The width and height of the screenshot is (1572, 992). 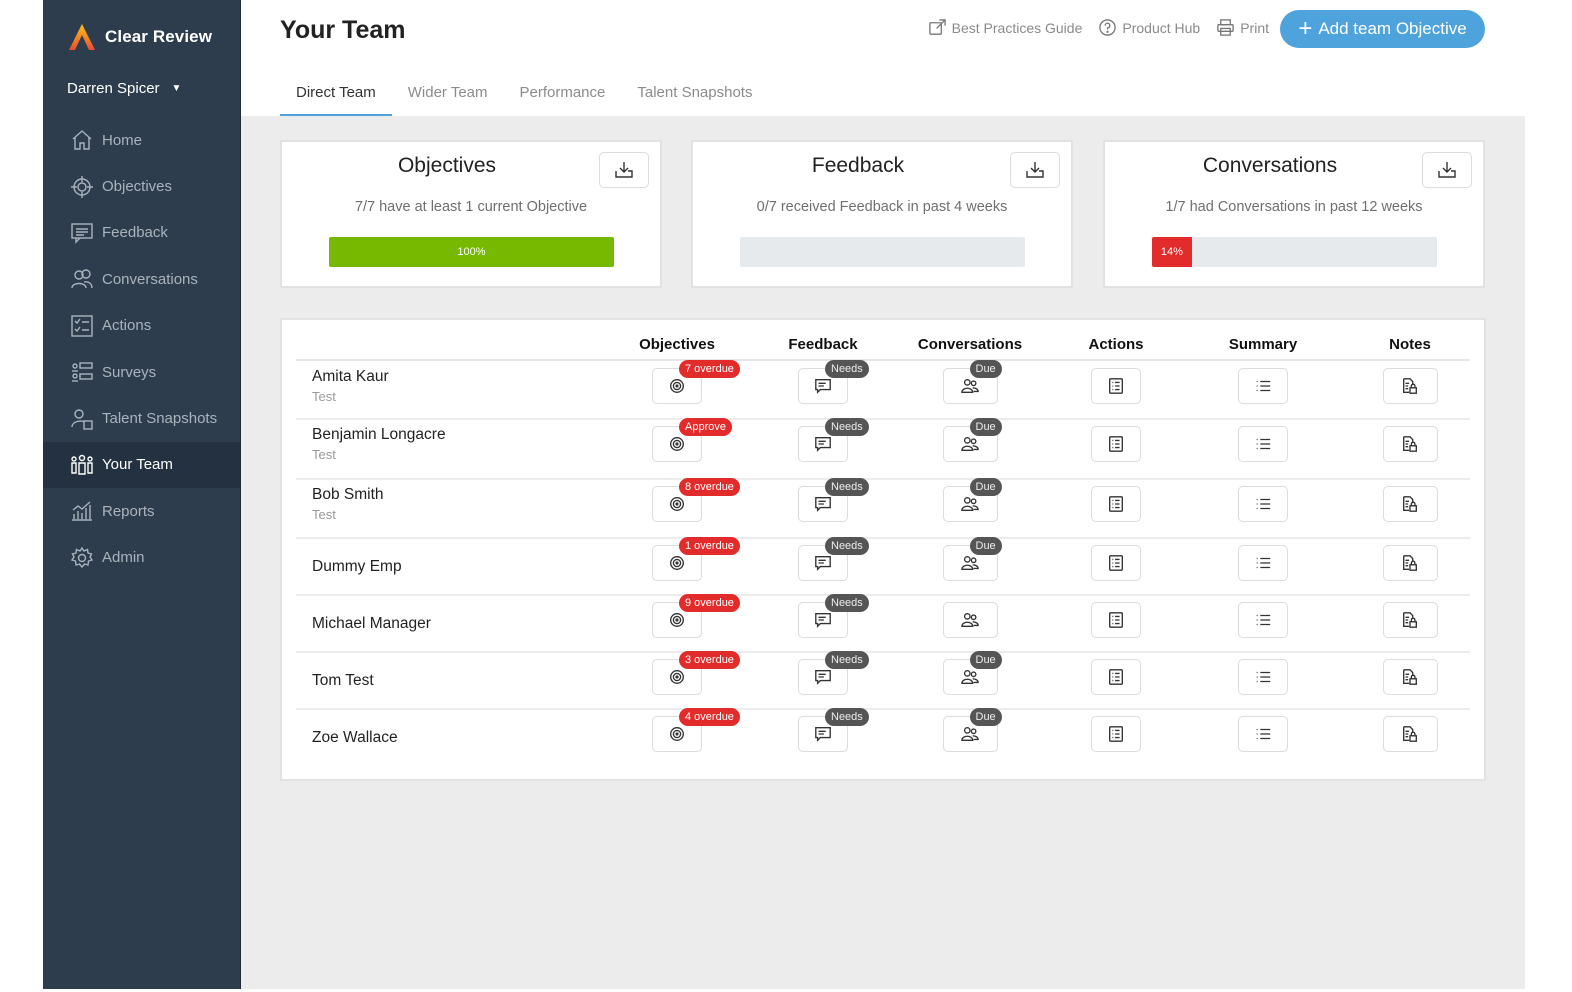 What do you see at coordinates (141, 418) in the screenshot?
I see `sidebar-item-talent-snapshots: Talent Snapshots` at bounding box center [141, 418].